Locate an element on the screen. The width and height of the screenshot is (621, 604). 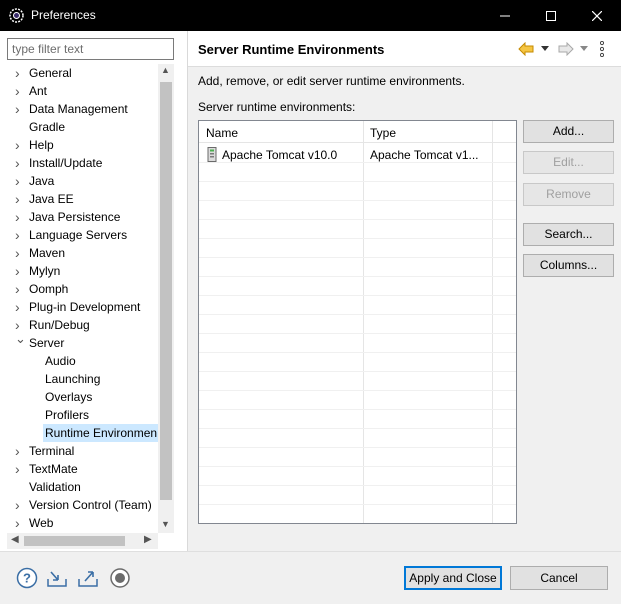
tree-item: › TextMate is located at coordinates (82, 469).